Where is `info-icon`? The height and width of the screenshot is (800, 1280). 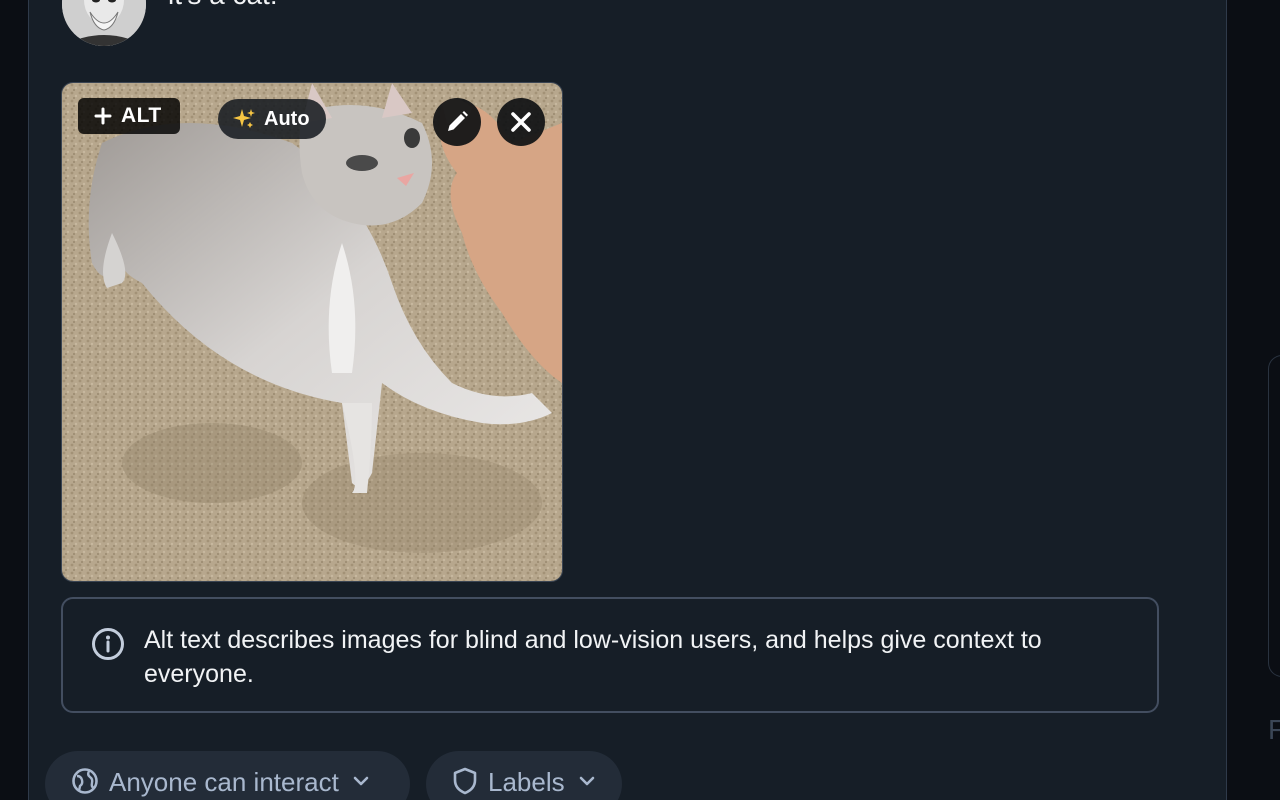
info-icon is located at coordinates (108, 644).